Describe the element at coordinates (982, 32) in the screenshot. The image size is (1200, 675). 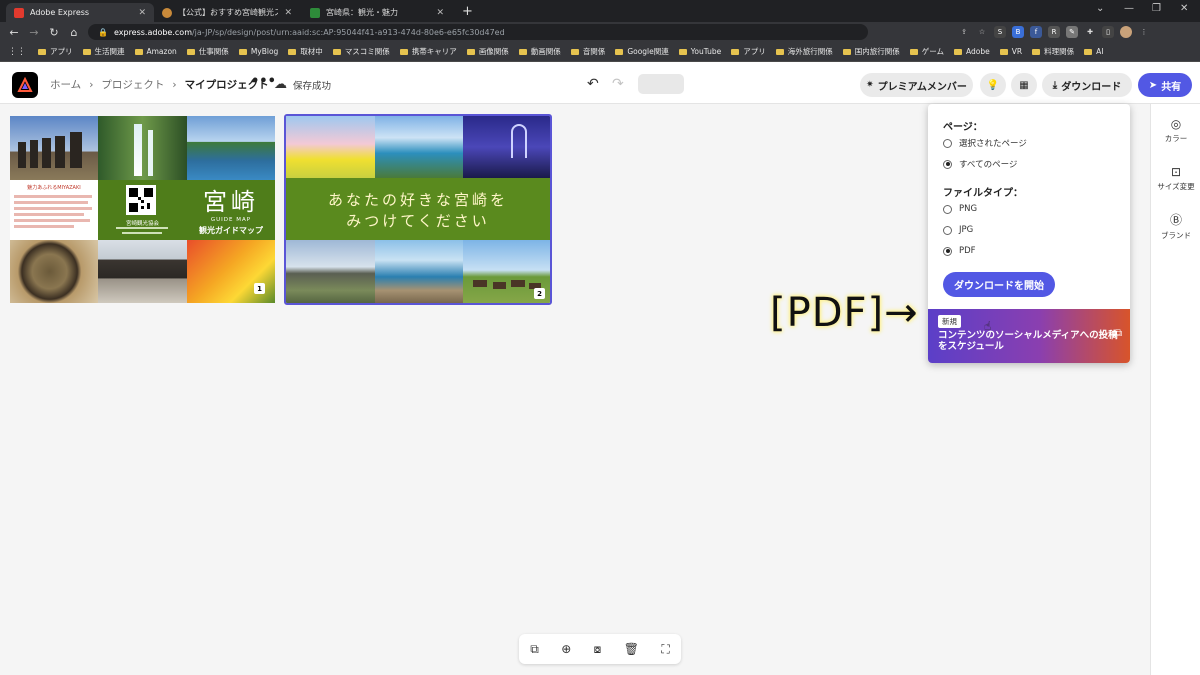
I see `bookmark-star-icon: ☆` at that location.